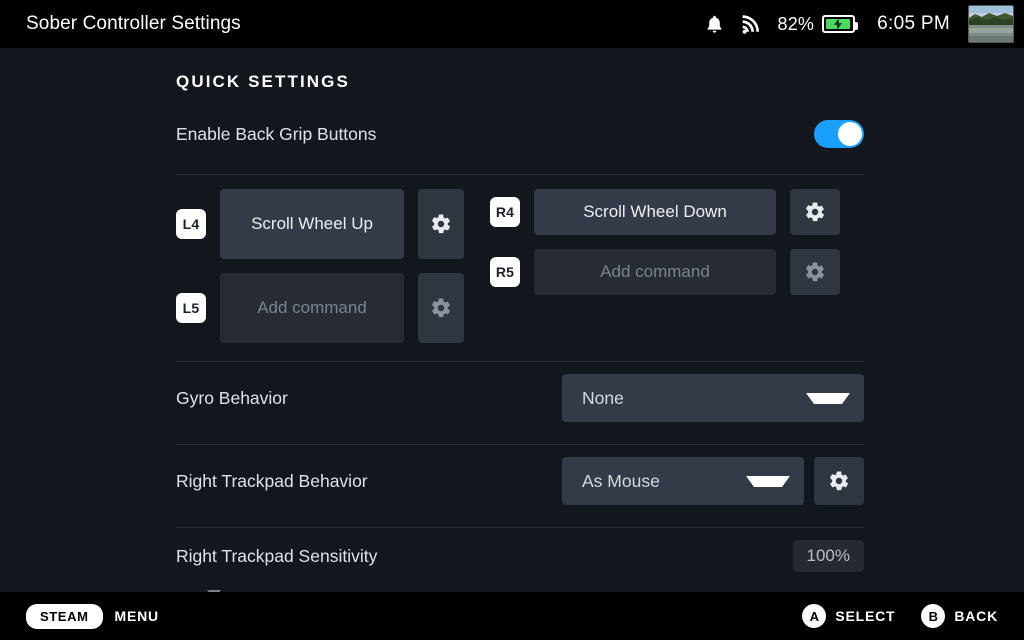 This screenshot has height=640, width=1024. I want to click on right-trackpad-sensitivity-label: Right Trackpad Sensitivity, so click(277, 555).